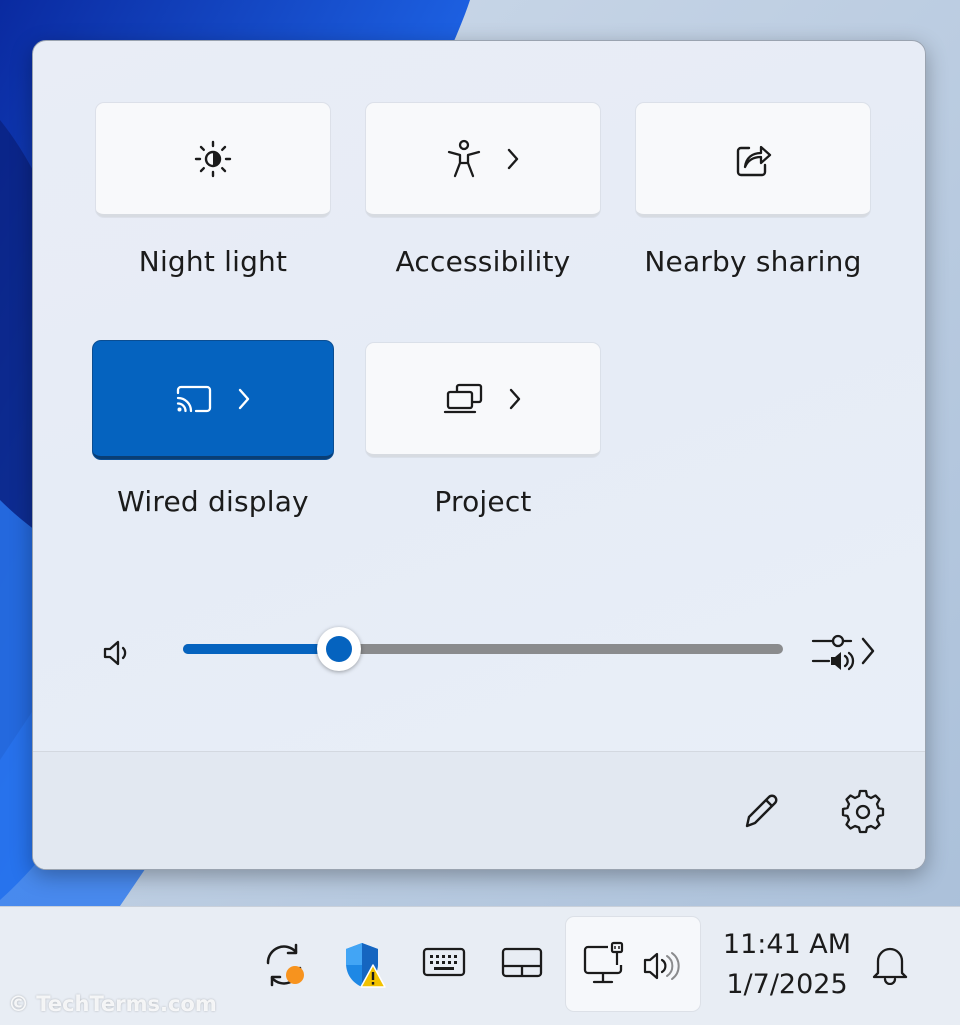  Describe the element at coordinates (112, 1004) in the screenshot. I see `watermark: © TechTerms.com` at that location.